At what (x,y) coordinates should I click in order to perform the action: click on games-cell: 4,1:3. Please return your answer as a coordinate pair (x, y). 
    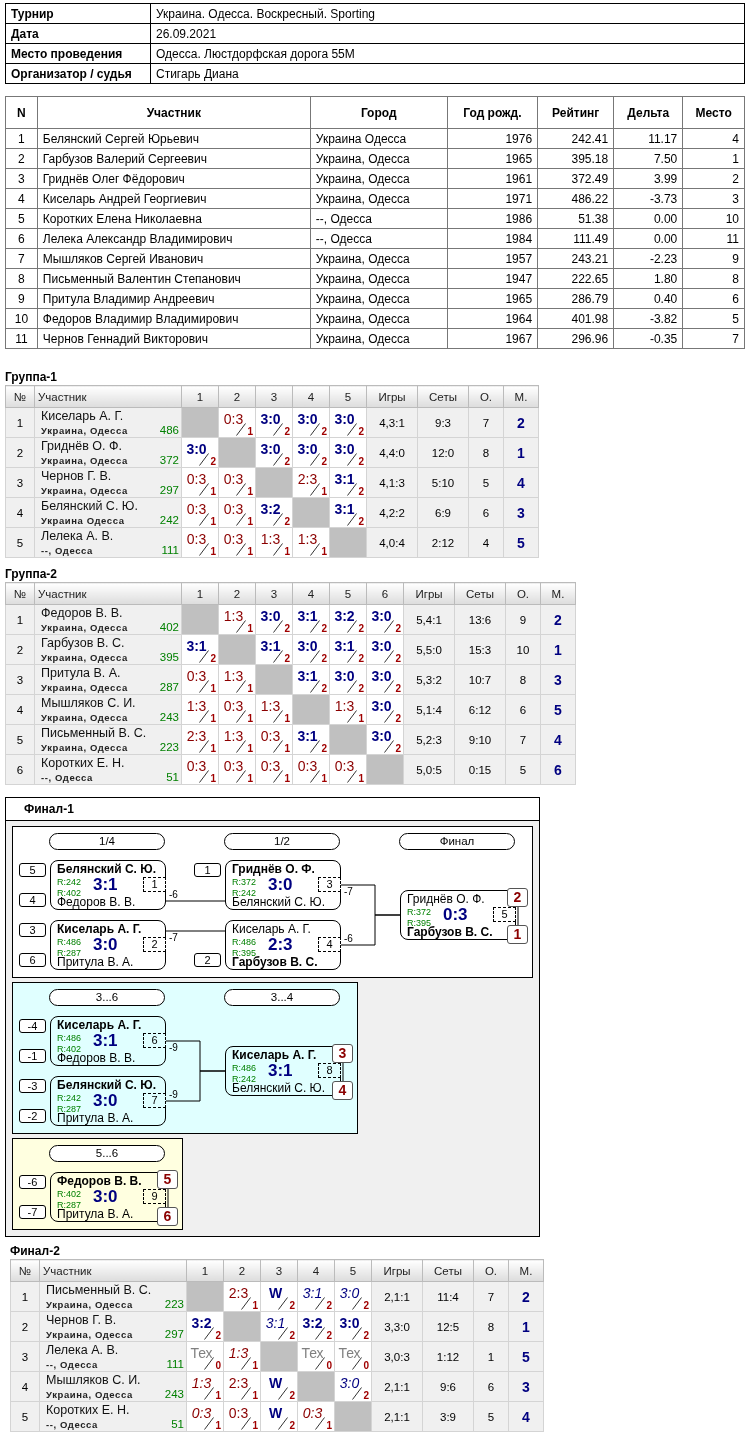
    Looking at the image, I should click on (392, 482).